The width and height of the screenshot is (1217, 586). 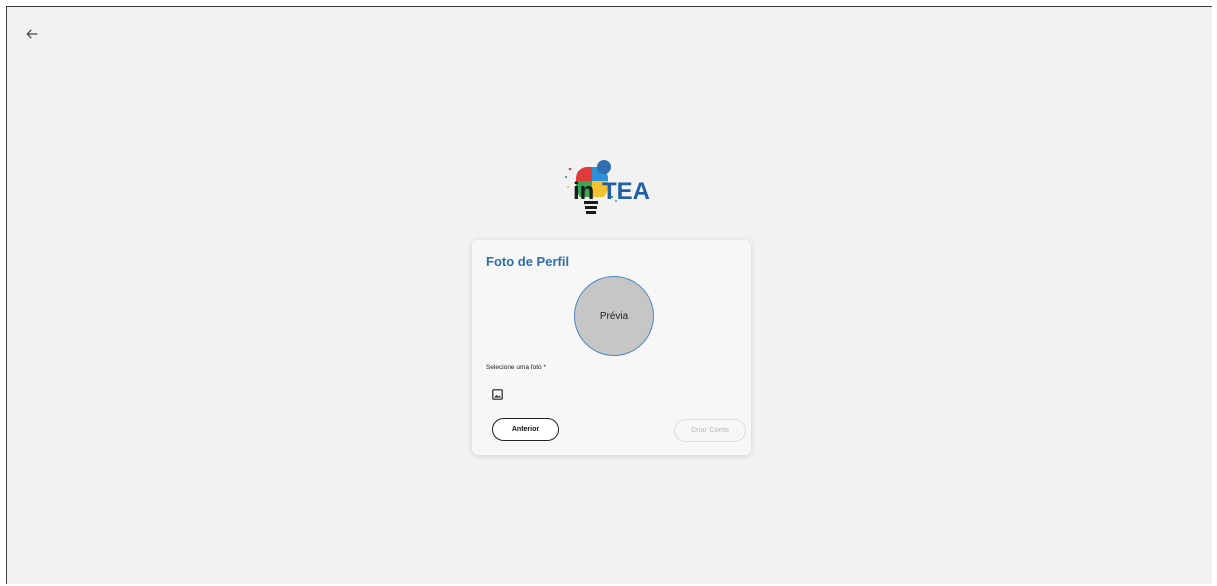 I want to click on image-icon, so click(x=497, y=394).